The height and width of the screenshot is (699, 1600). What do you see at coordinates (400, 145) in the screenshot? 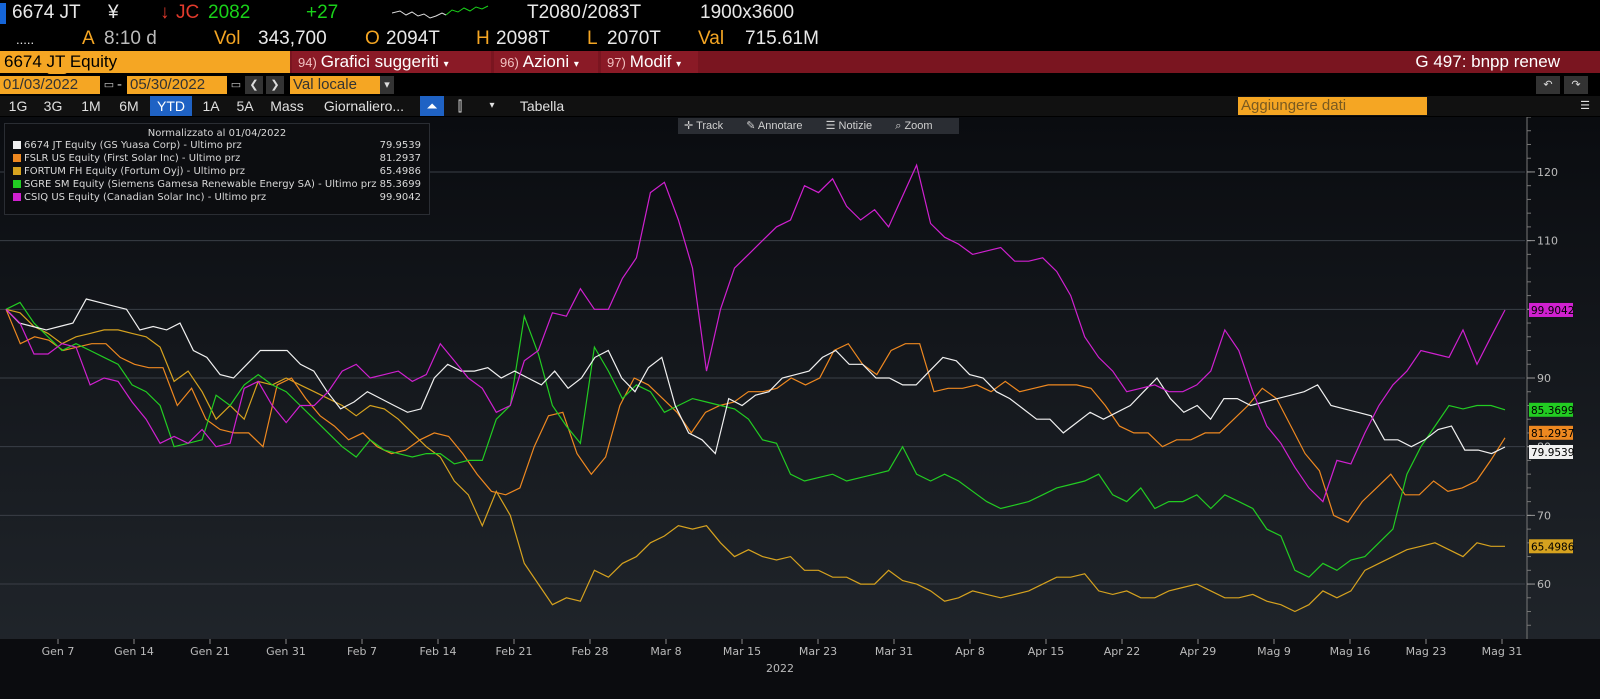
I see `legend-value: 79.9539` at bounding box center [400, 145].